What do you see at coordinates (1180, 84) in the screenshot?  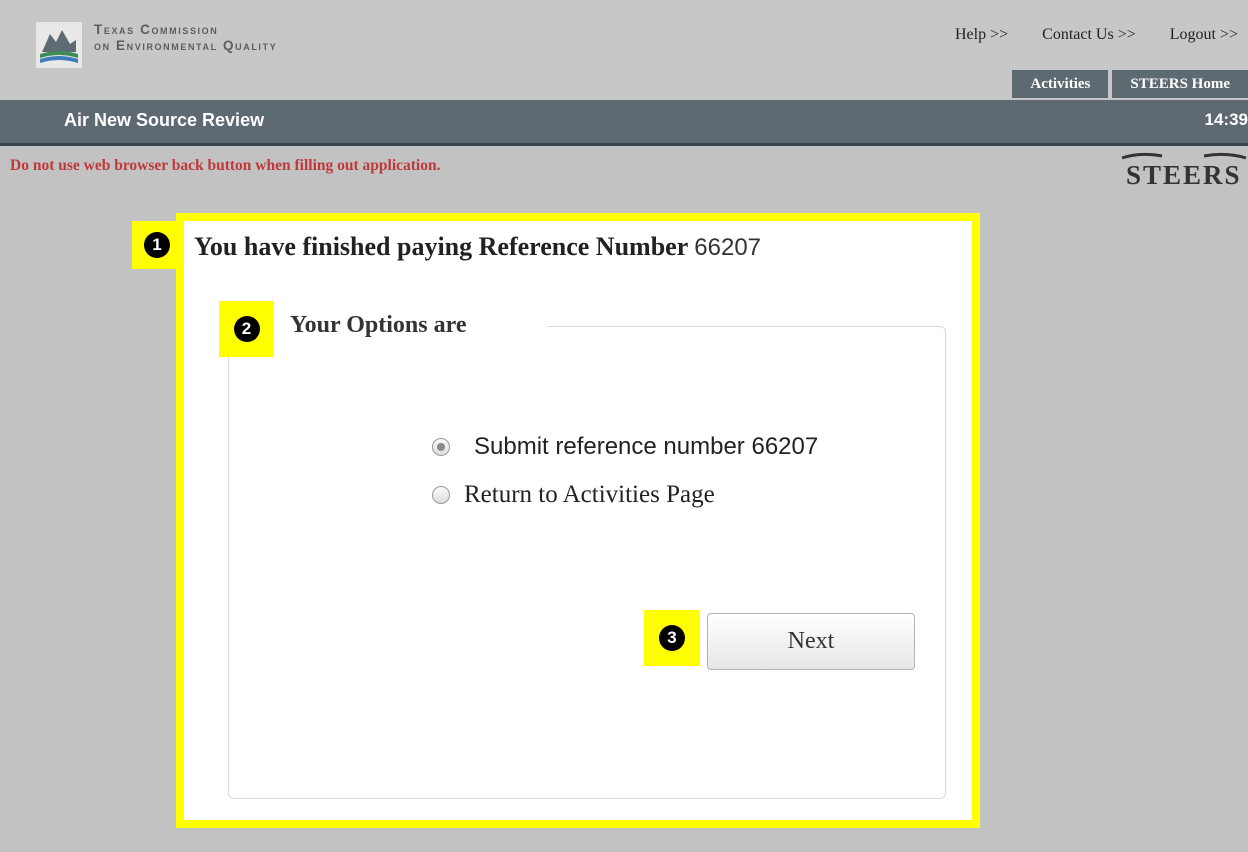 I see `tab-steers-home: STEERS Home` at bounding box center [1180, 84].